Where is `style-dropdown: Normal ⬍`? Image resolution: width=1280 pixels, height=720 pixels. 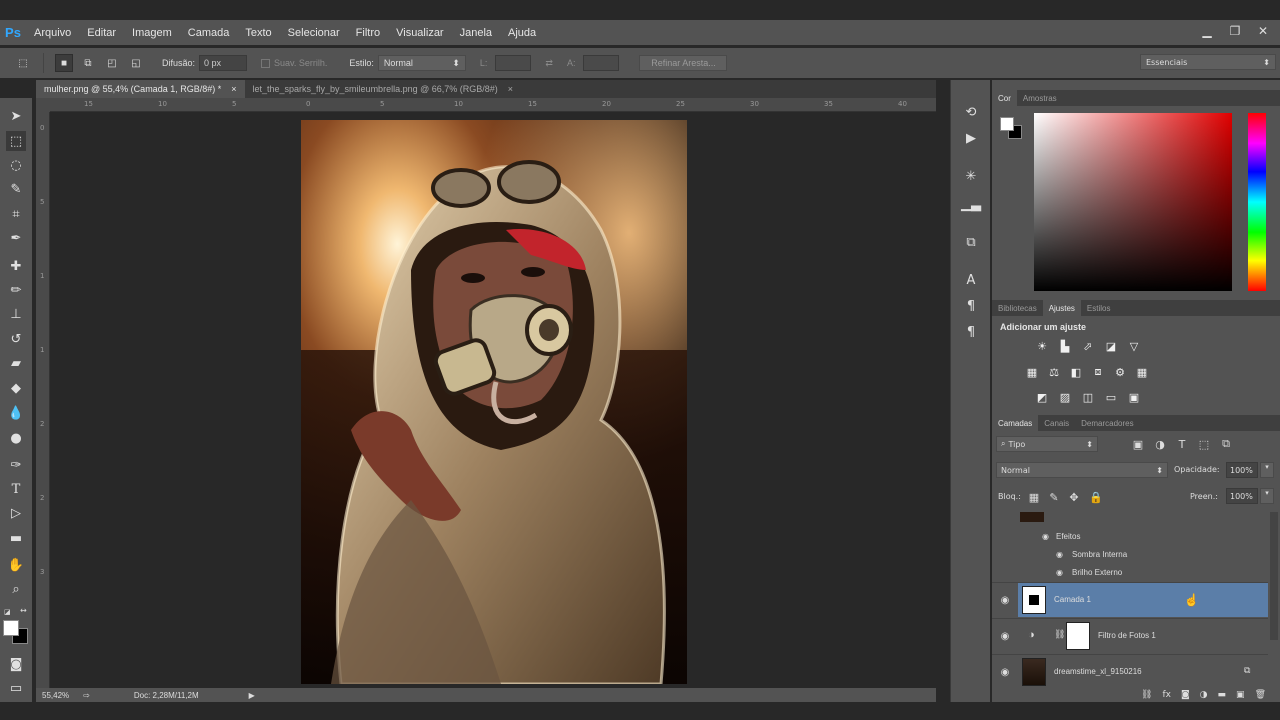 style-dropdown: Normal ⬍ is located at coordinates (421, 63).